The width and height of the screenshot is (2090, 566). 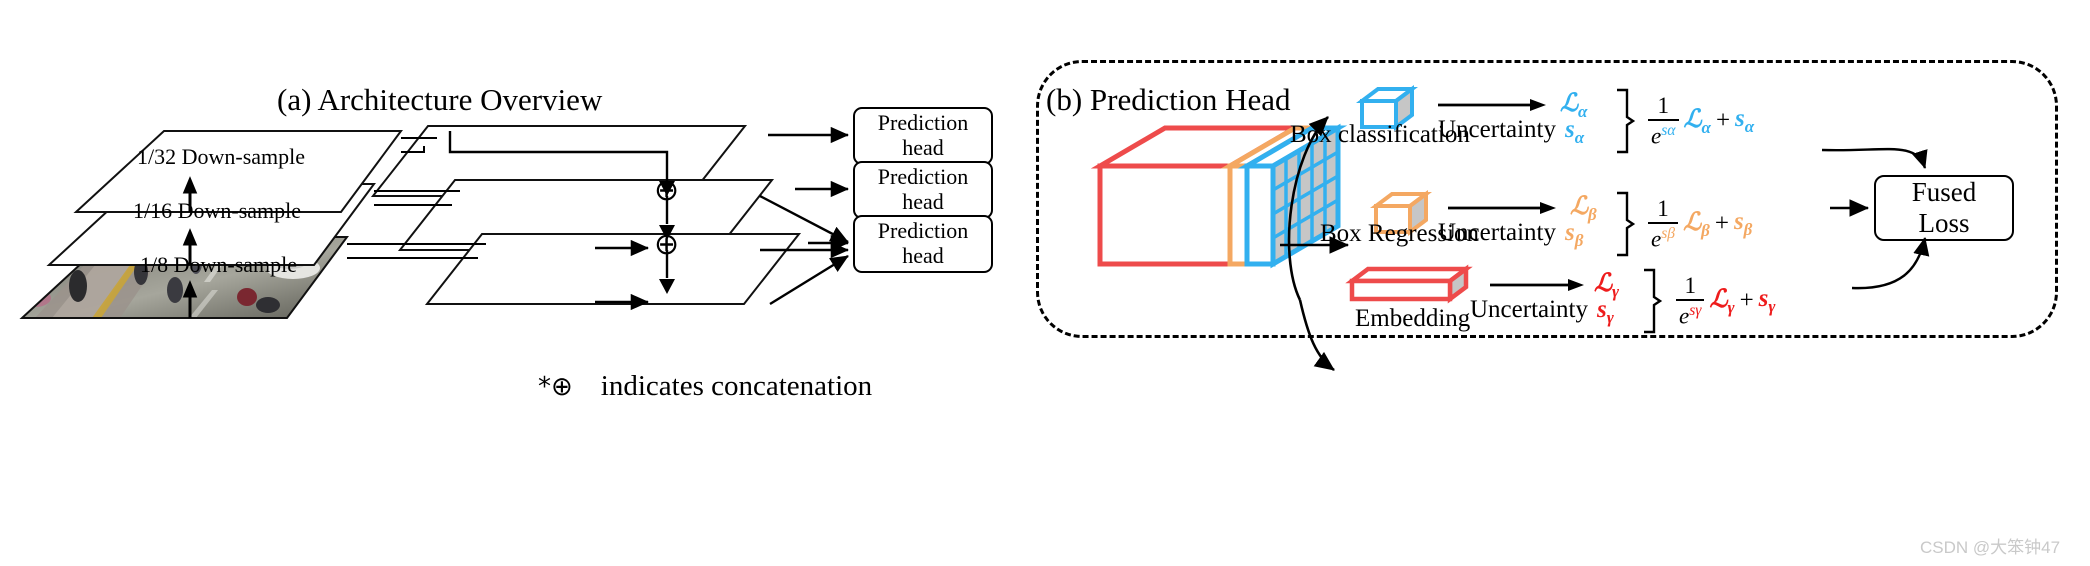 What do you see at coordinates (736, 386) in the screenshot?
I see `concat-legend-text: indicates concatenation` at bounding box center [736, 386].